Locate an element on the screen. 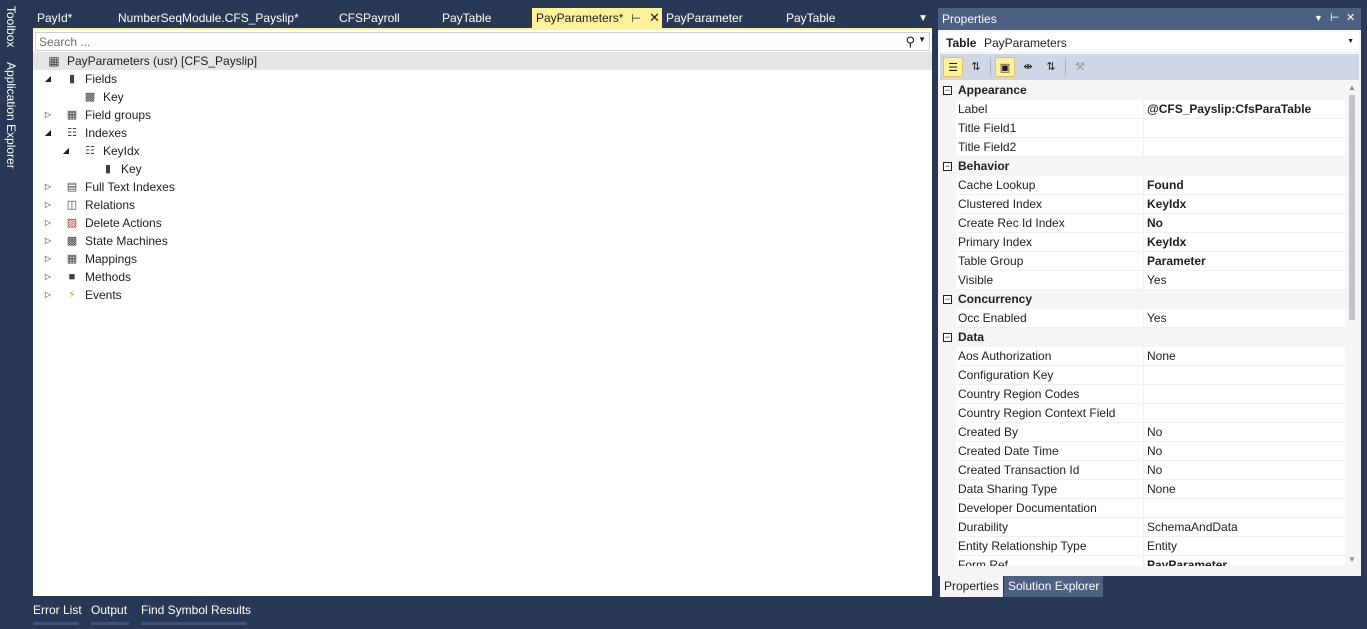  doc-tab-numberseqmodule: NumberSeqModule.CFS_Payslip* is located at coordinates (224, 18).